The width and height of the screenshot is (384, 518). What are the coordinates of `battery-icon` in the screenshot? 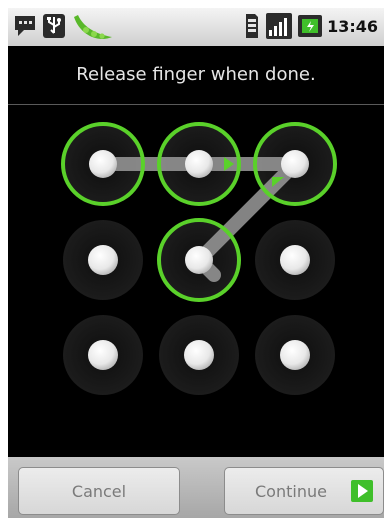 It's located at (310, 26).